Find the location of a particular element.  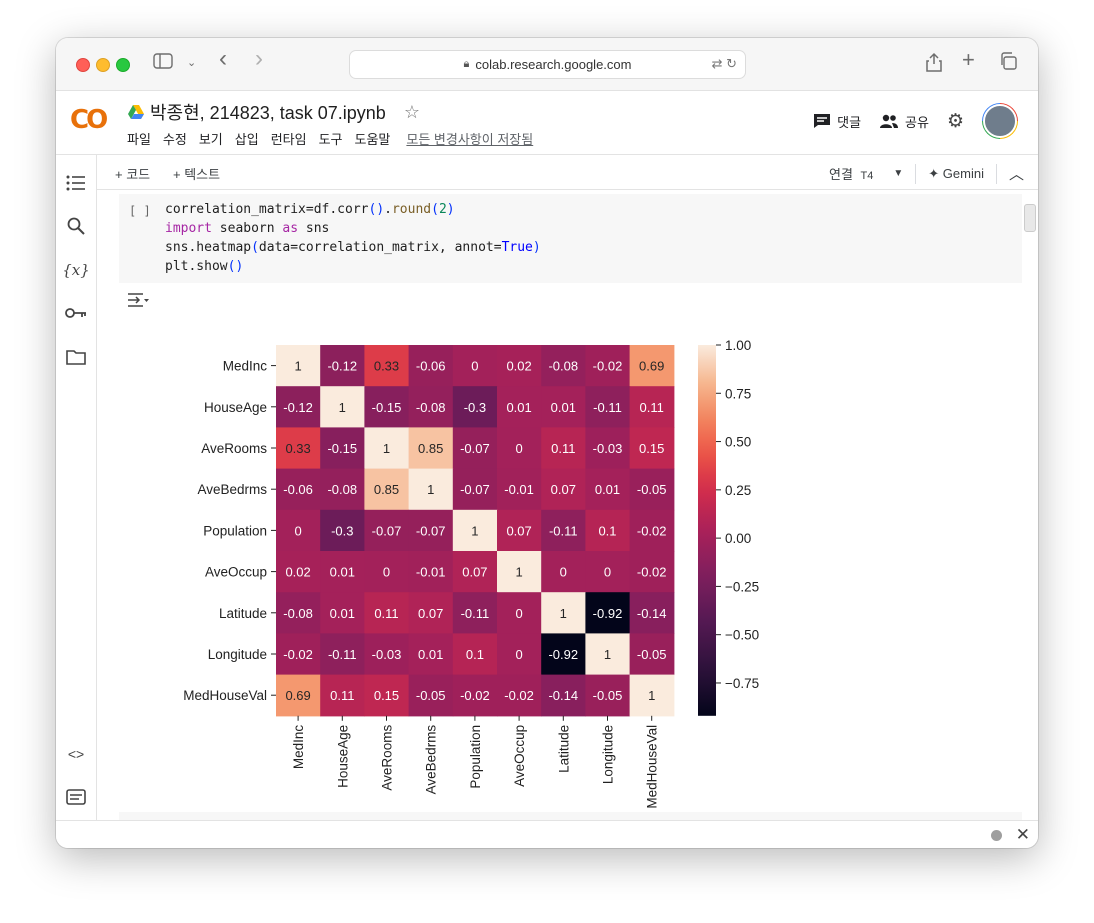

translate-reload-icons: ⇄ ↻ is located at coordinates (724, 64).